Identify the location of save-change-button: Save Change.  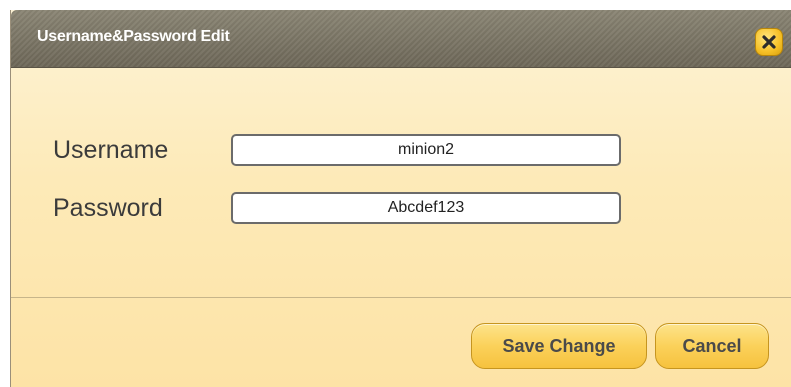
(559, 346).